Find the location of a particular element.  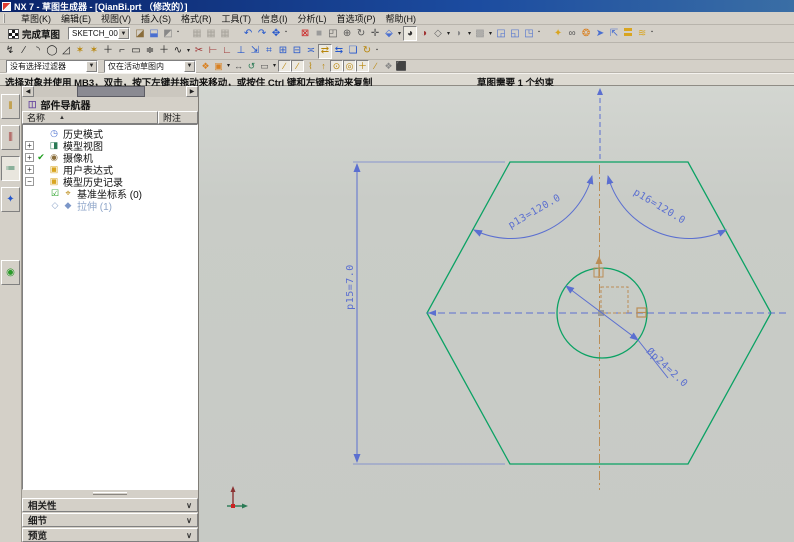

menu-information: 信息(I) is located at coordinates (274, 18).